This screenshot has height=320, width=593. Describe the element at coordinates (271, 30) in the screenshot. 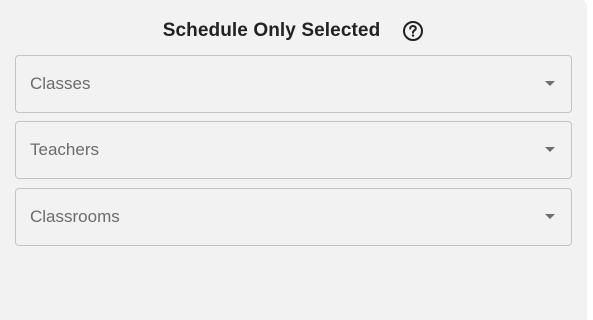

I see `panel-title: Schedule Only Selected` at that location.